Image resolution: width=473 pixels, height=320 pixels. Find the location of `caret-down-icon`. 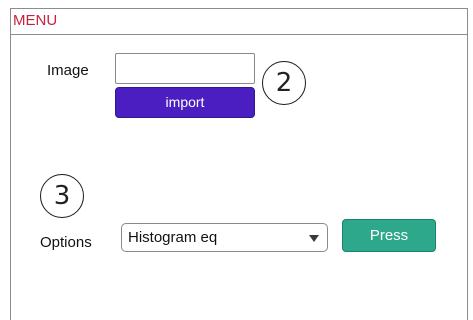

caret-down-icon is located at coordinates (314, 238).